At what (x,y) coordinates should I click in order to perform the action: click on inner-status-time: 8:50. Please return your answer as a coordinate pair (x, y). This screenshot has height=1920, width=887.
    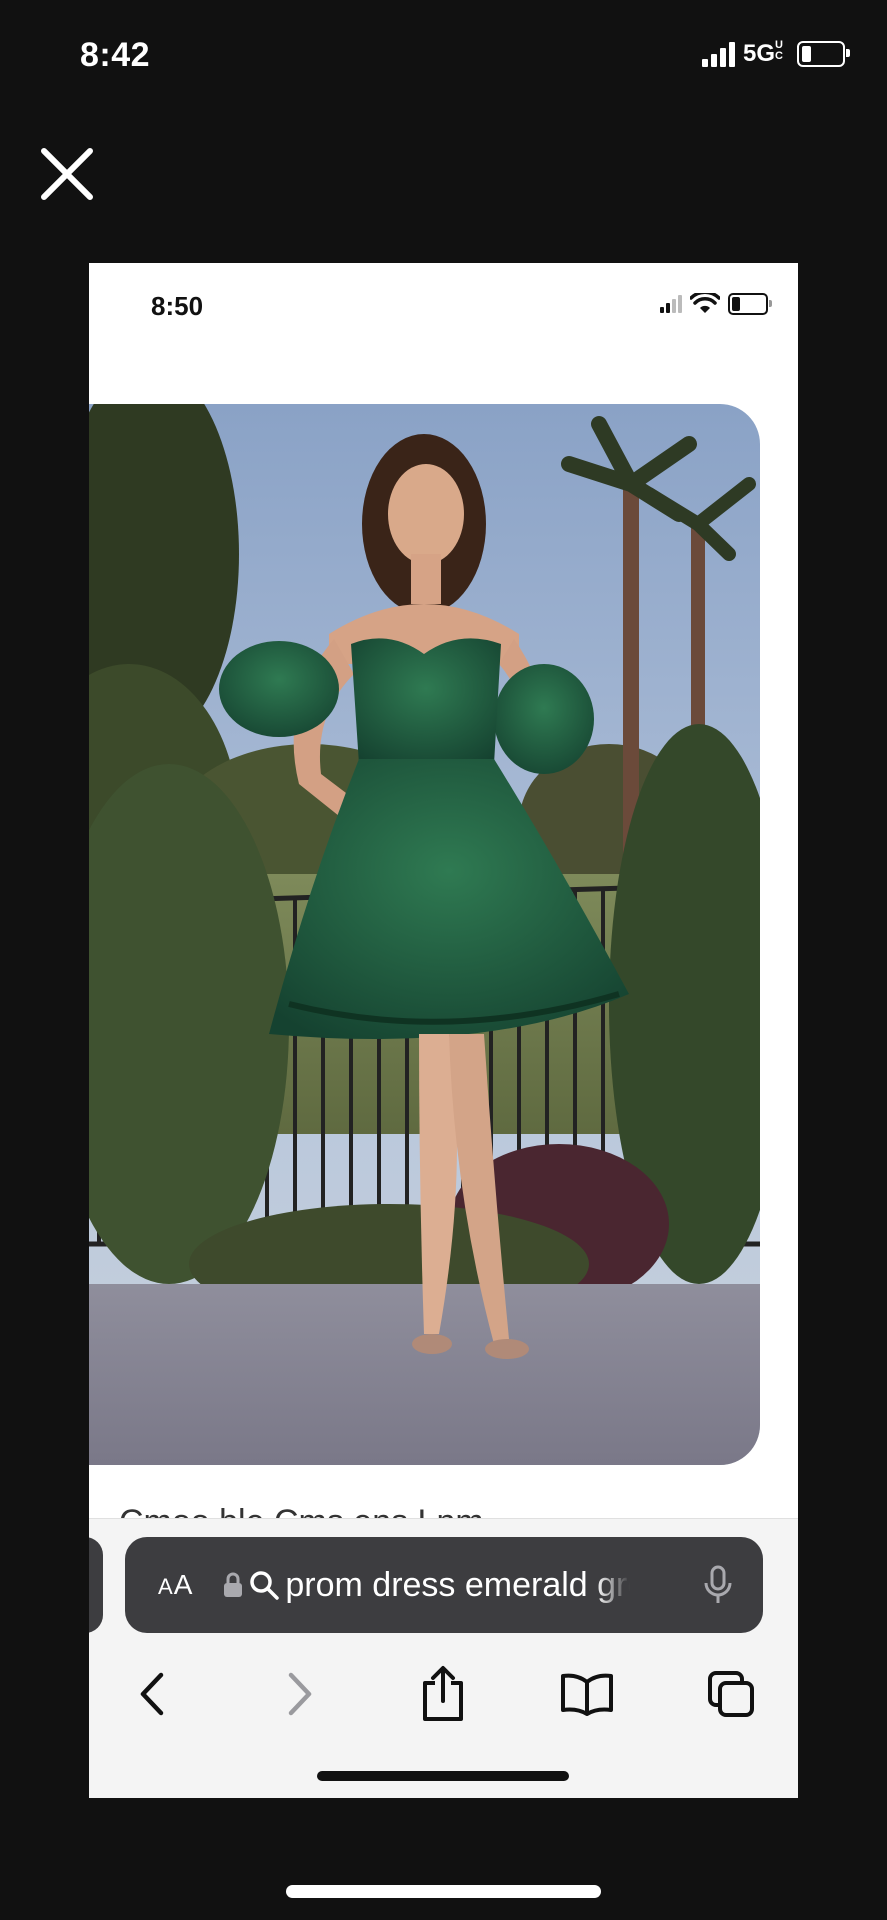
    Looking at the image, I should click on (177, 306).